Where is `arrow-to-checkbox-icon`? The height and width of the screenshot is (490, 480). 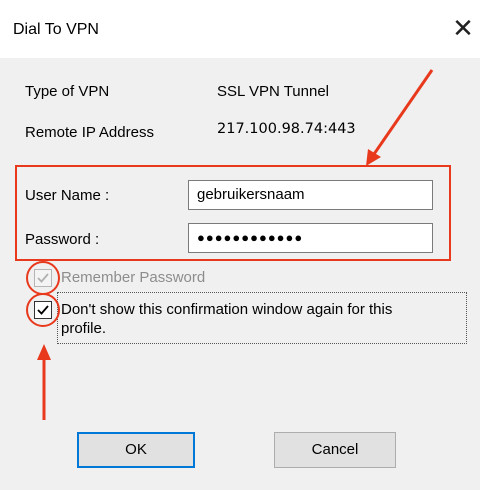 arrow-to-checkbox-icon is located at coordinates (44, 382).